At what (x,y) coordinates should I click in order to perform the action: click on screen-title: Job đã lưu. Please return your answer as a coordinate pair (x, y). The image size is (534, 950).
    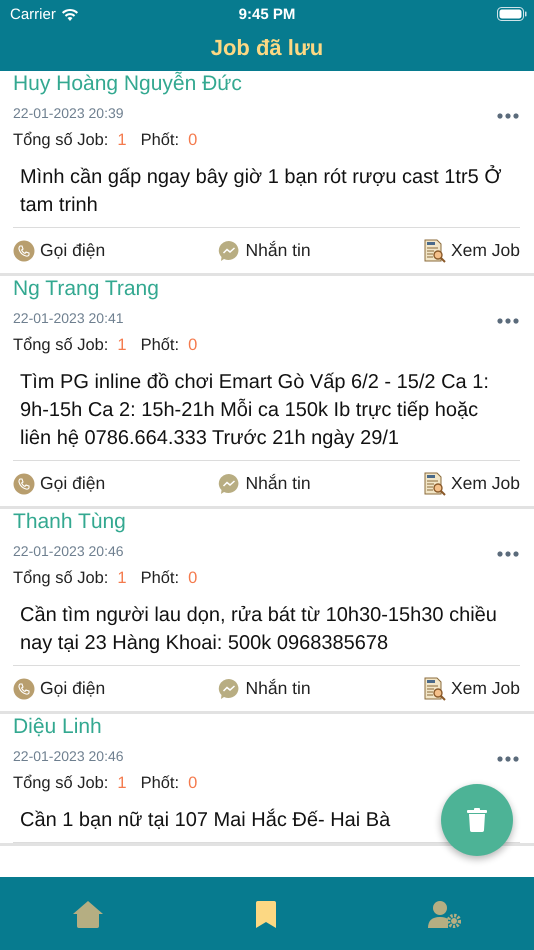
    Looking at the image, I should click on (267, 48).